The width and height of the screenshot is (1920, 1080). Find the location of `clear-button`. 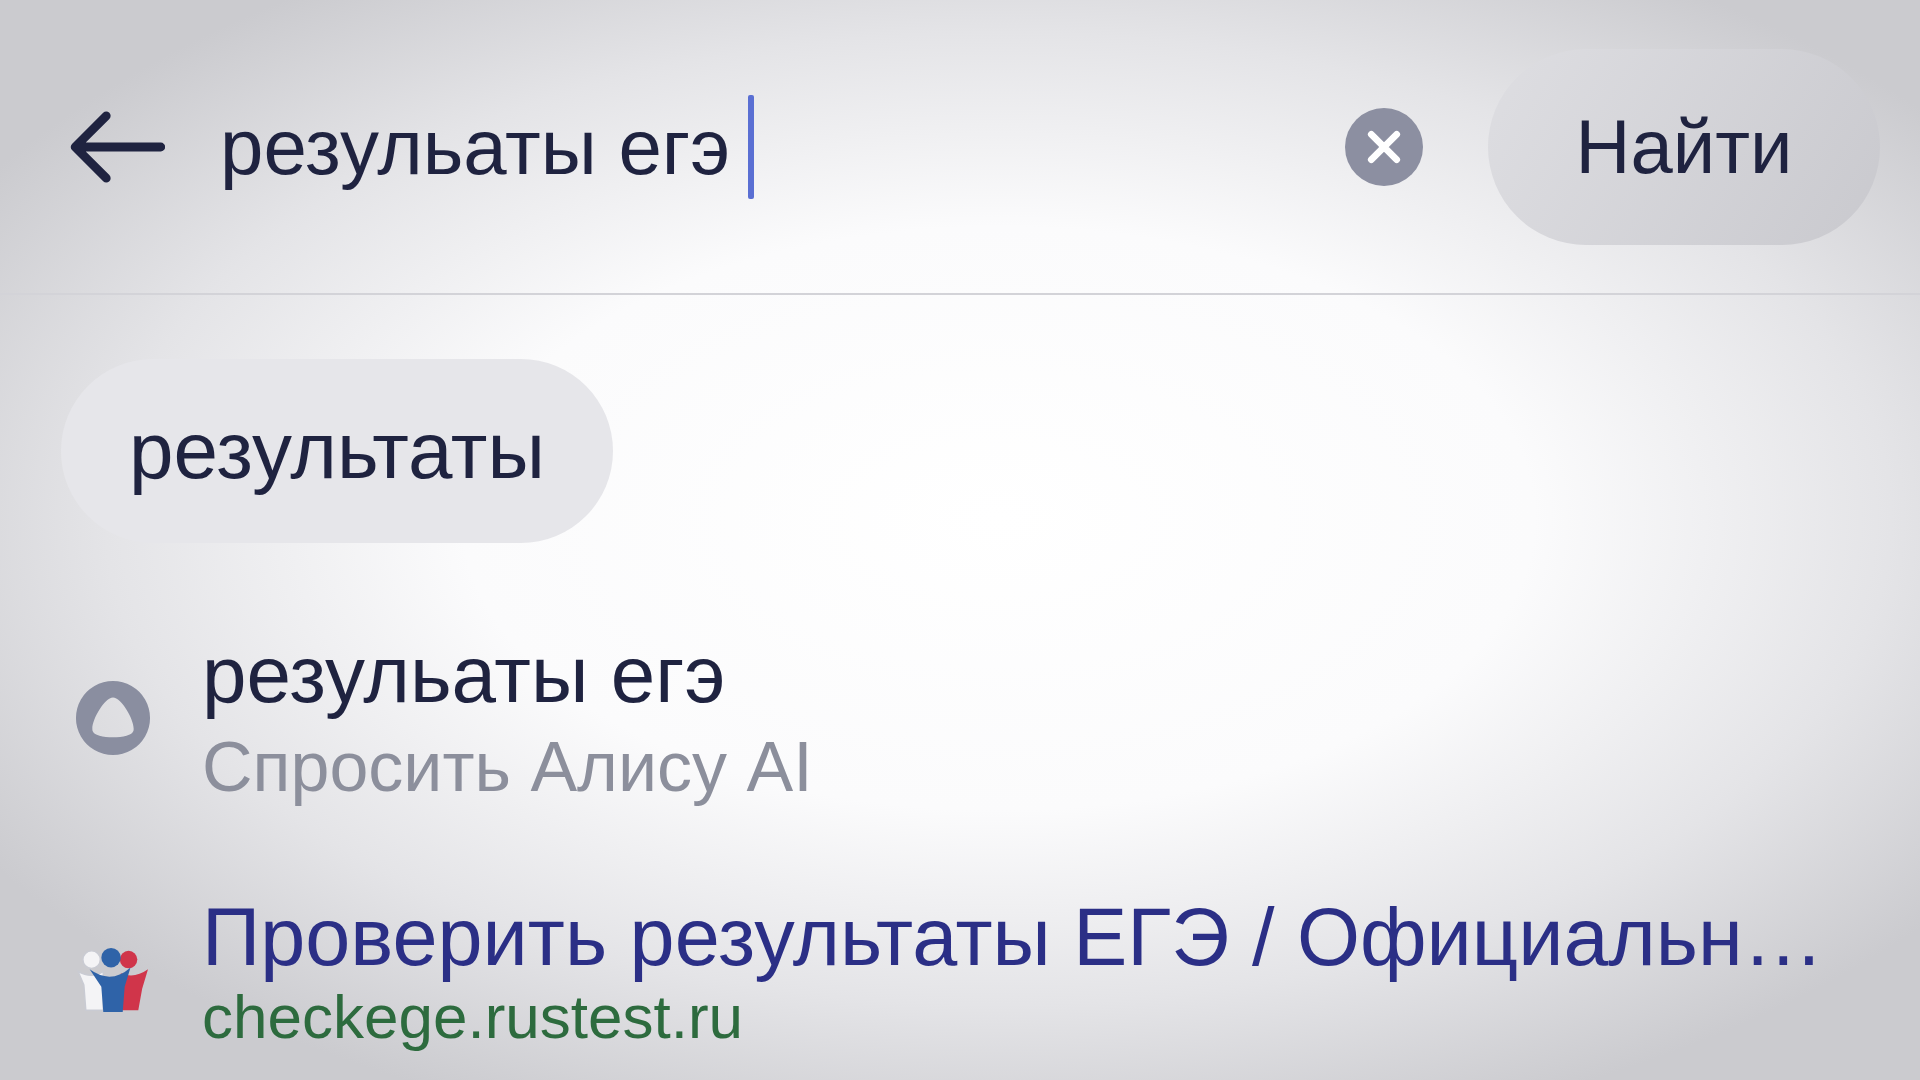

clear-button is located at coordinates (1384, 146).